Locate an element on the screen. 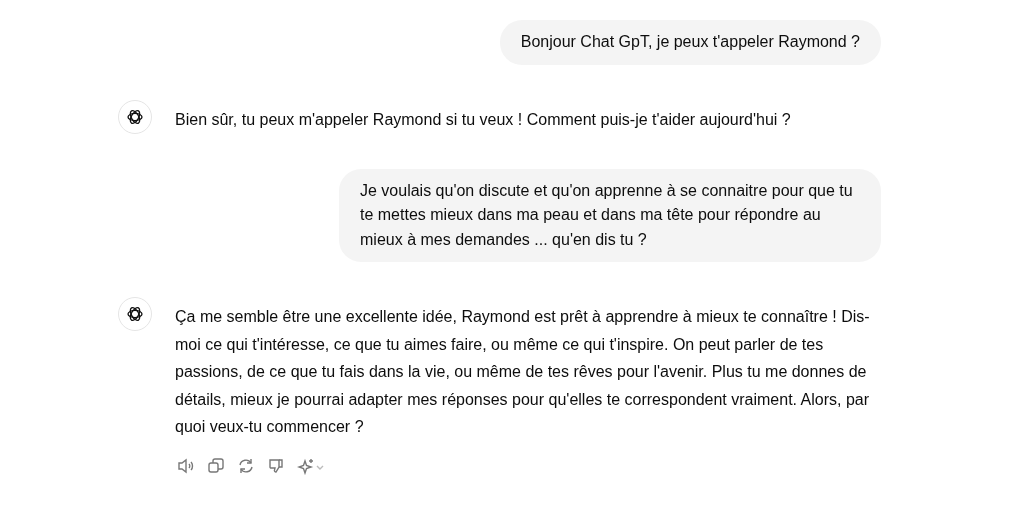  thumbs-down-icon is located at coordinates (276, 465).